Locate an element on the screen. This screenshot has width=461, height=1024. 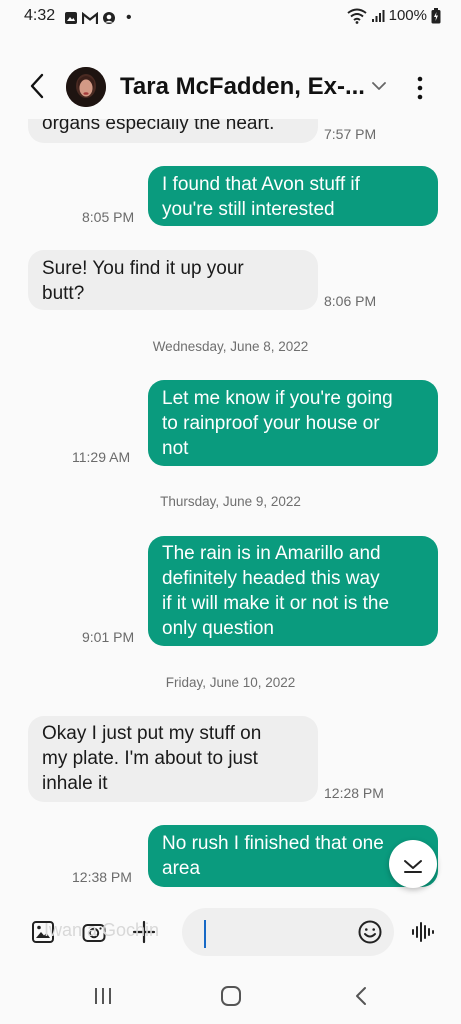
system-navbar is located at coordinates (230, 994).